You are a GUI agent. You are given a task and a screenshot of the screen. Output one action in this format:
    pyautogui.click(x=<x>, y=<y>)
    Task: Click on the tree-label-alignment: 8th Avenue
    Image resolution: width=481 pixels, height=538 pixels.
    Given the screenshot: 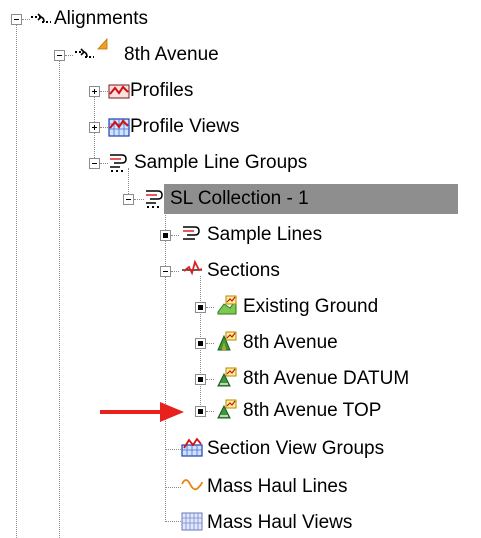 What is the action you would take?
    pyautogui.click(x=171, y=55)
    